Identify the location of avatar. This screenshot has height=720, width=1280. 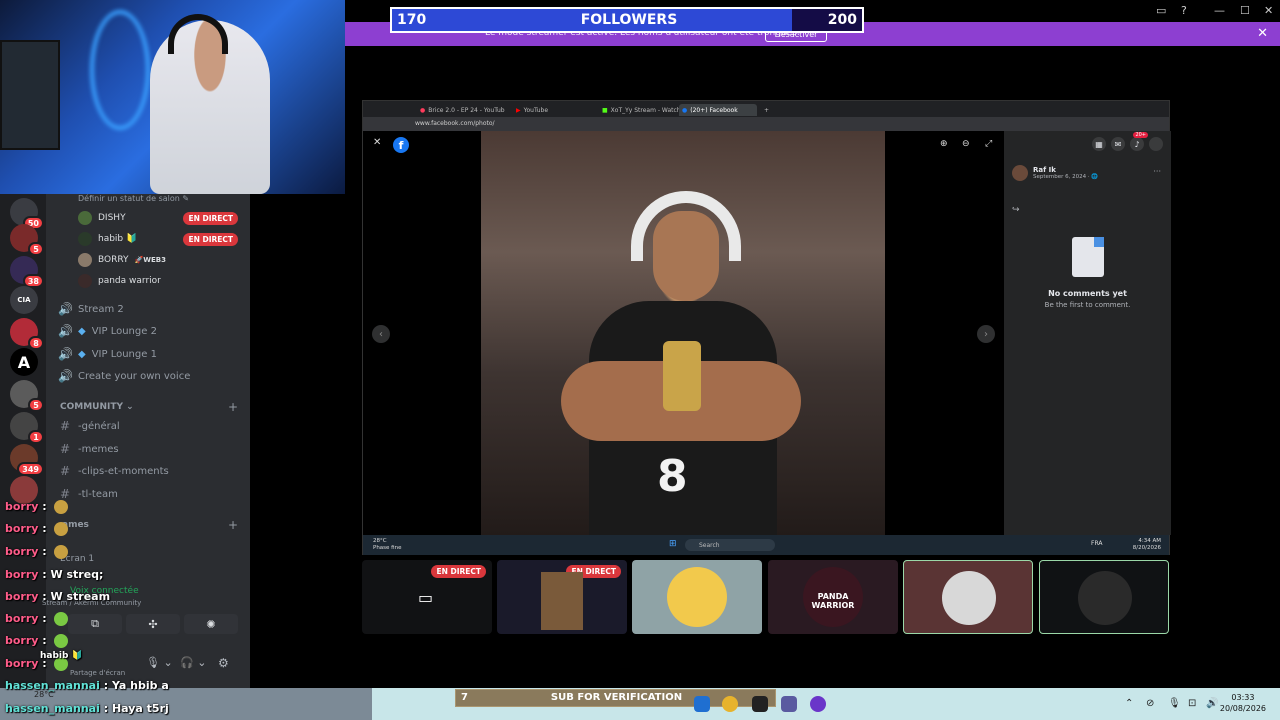
(85, 281).